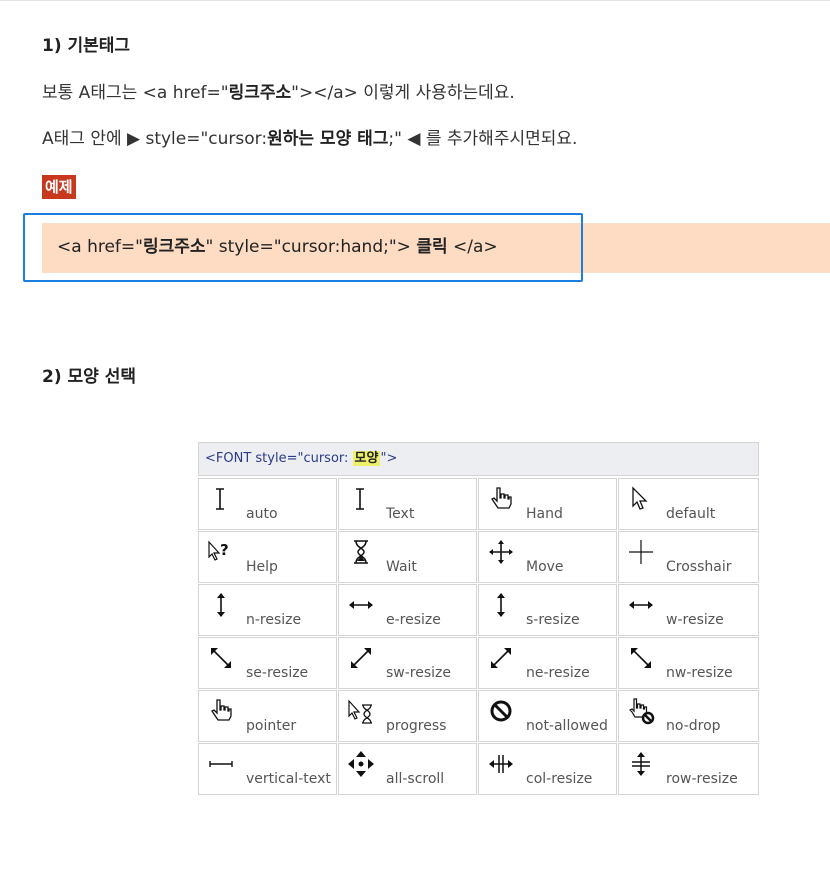 Image resolution: width=830 pixels, height=877 pixels. I want to click on cursor-cell-hand: Hand, so click(547, 504).